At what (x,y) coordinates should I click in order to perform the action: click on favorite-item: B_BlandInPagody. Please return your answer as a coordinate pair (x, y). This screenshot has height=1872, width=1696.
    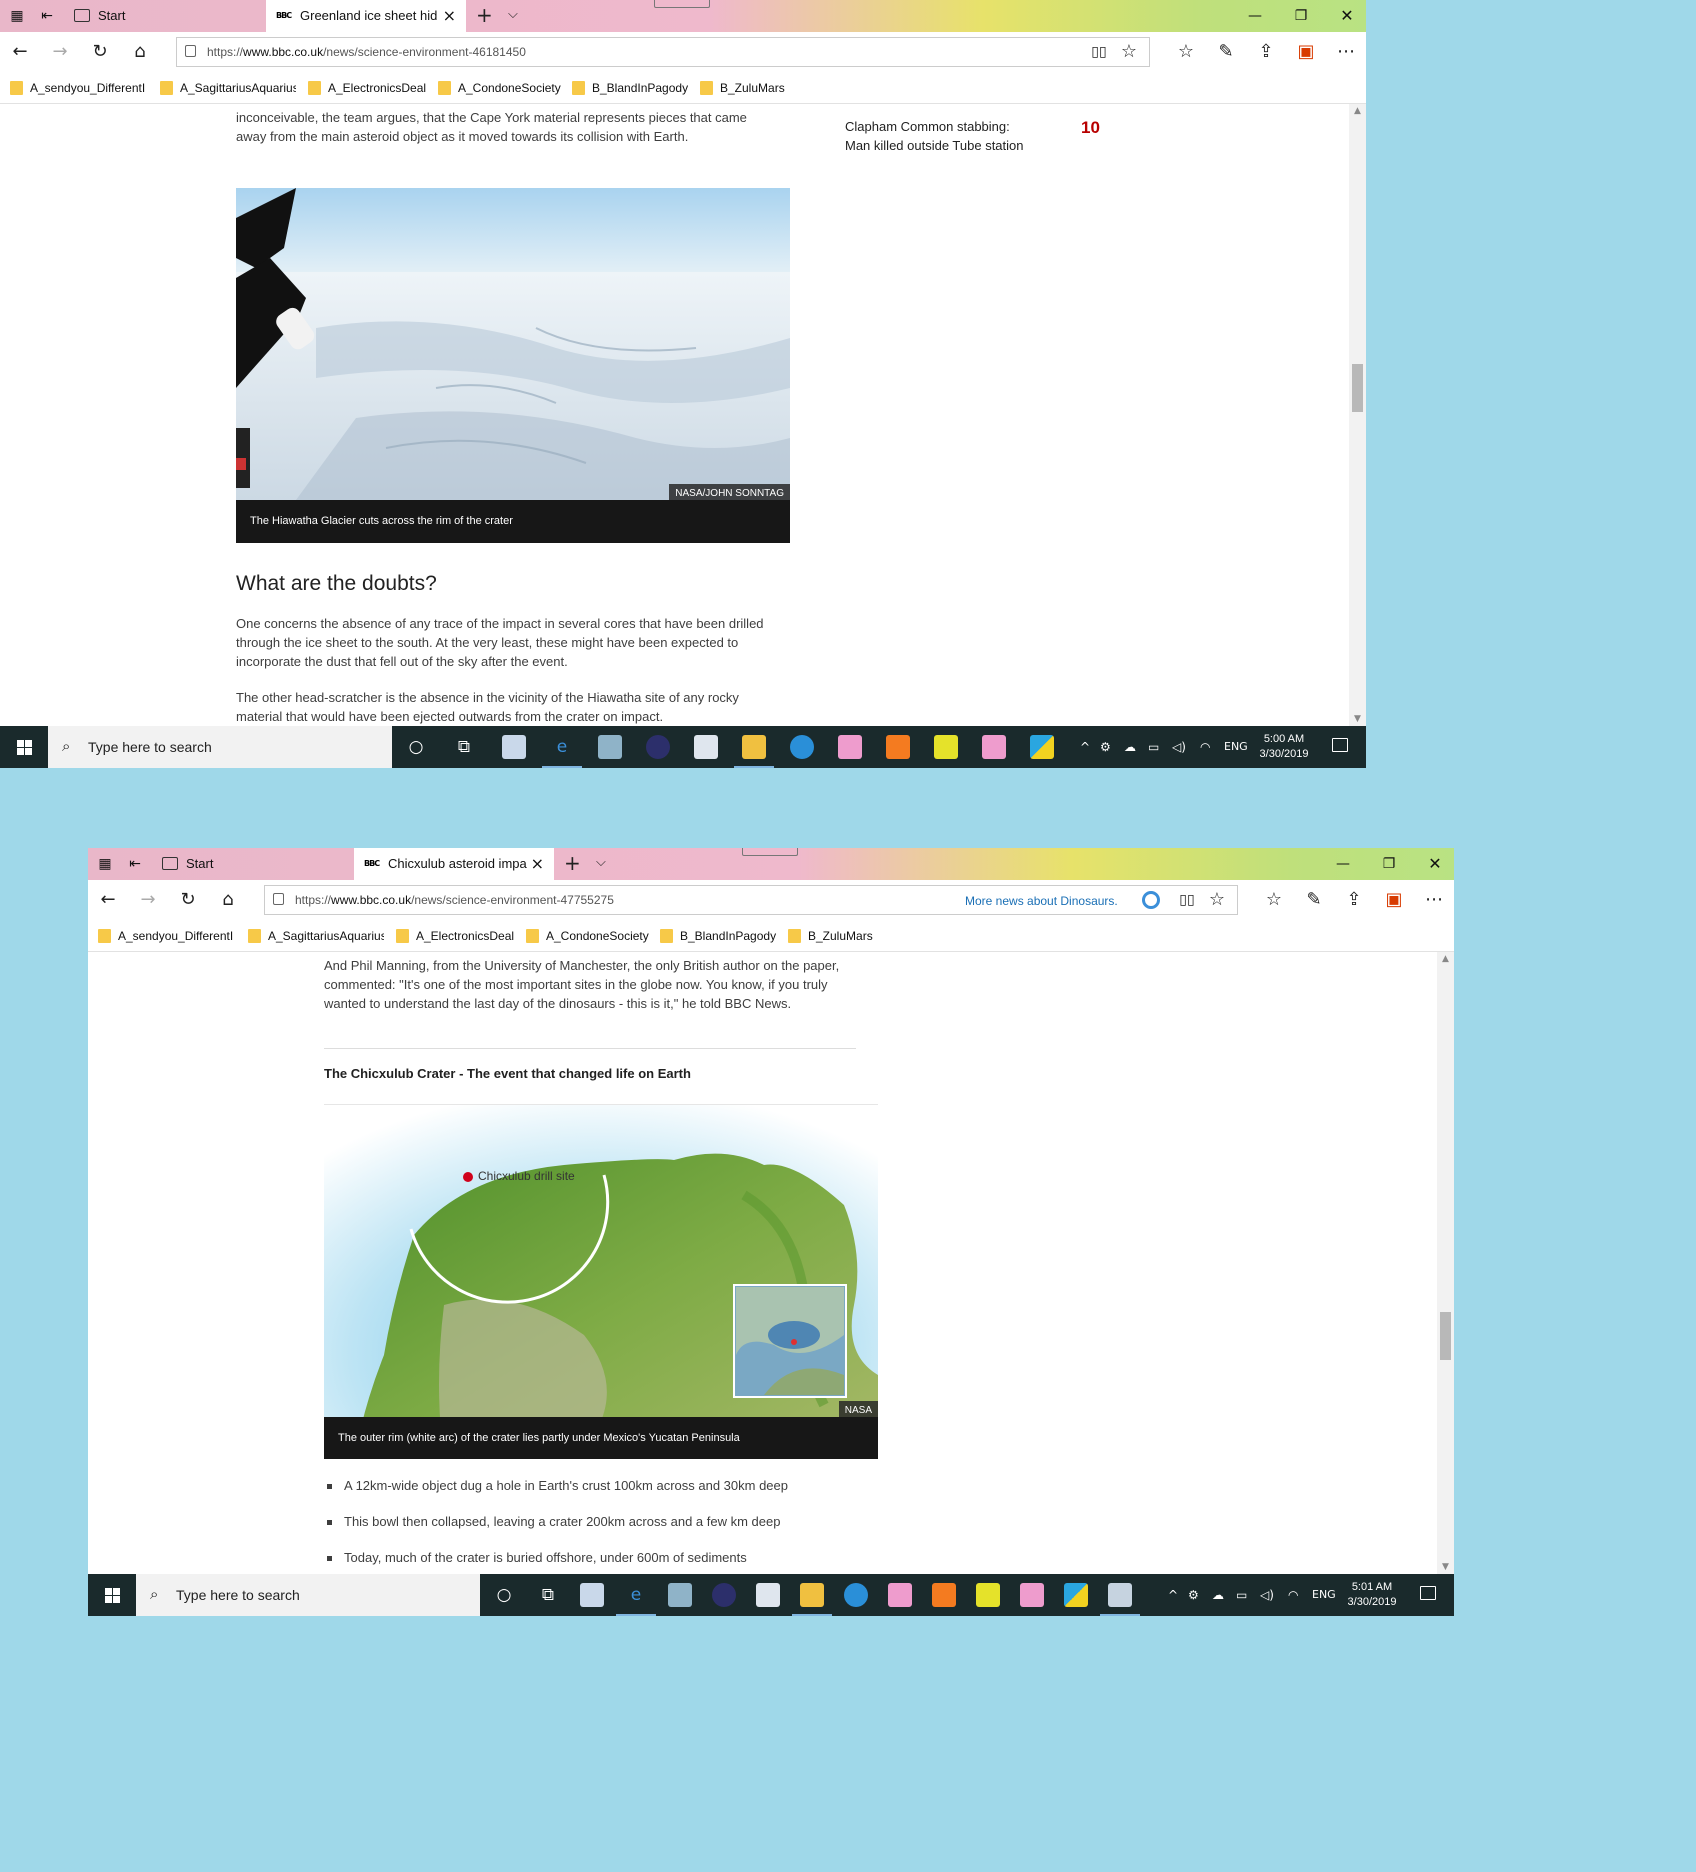
    Looking at the image, I should click on (637, 88).